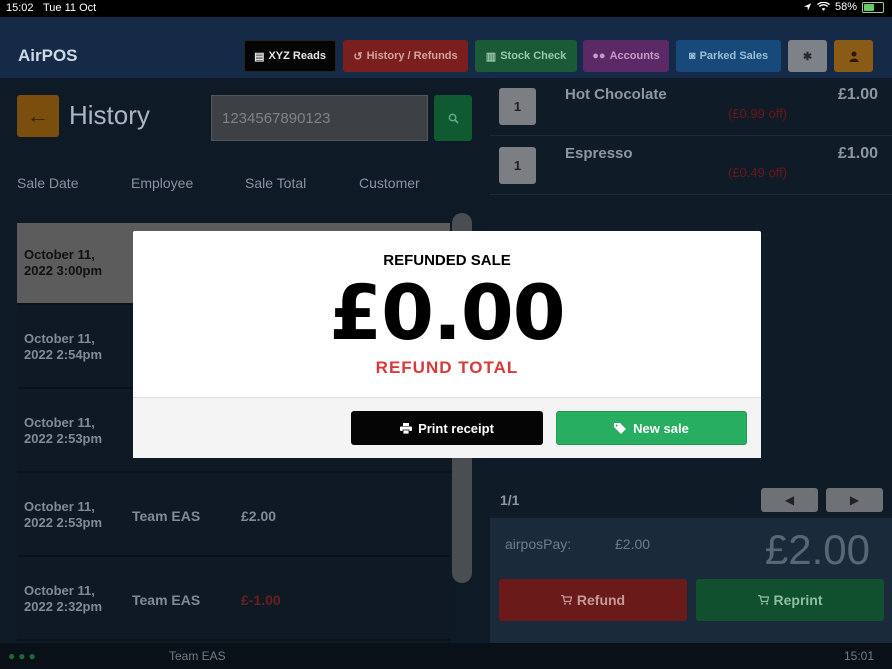 This screenshot has height=669, width=892. I want to click on list-item: 1 Hot Chocolate £1.00 (£0.99 off), so click(691, 107).